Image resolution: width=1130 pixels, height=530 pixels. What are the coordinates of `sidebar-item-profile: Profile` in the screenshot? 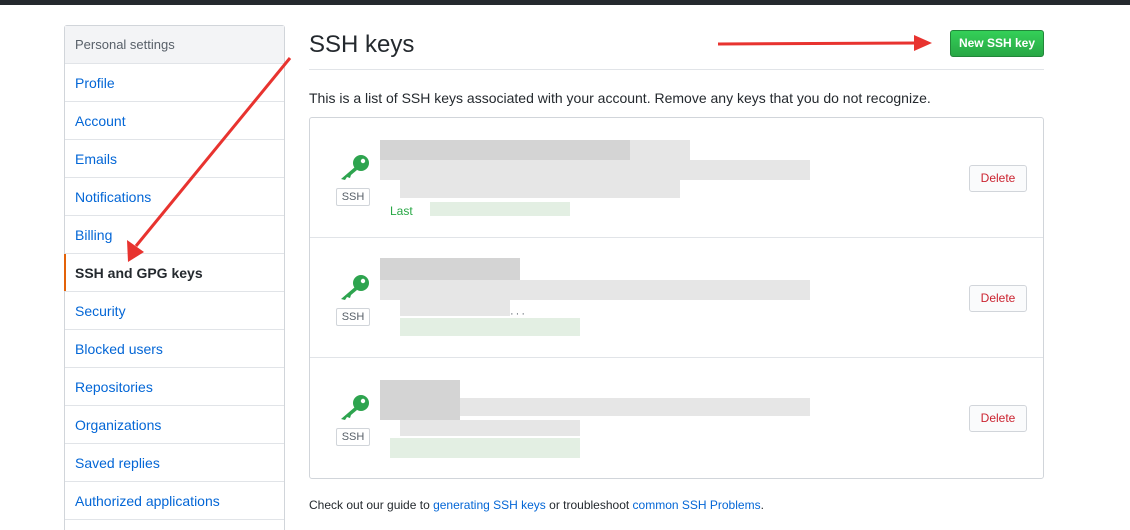 It's located at (174, 83).